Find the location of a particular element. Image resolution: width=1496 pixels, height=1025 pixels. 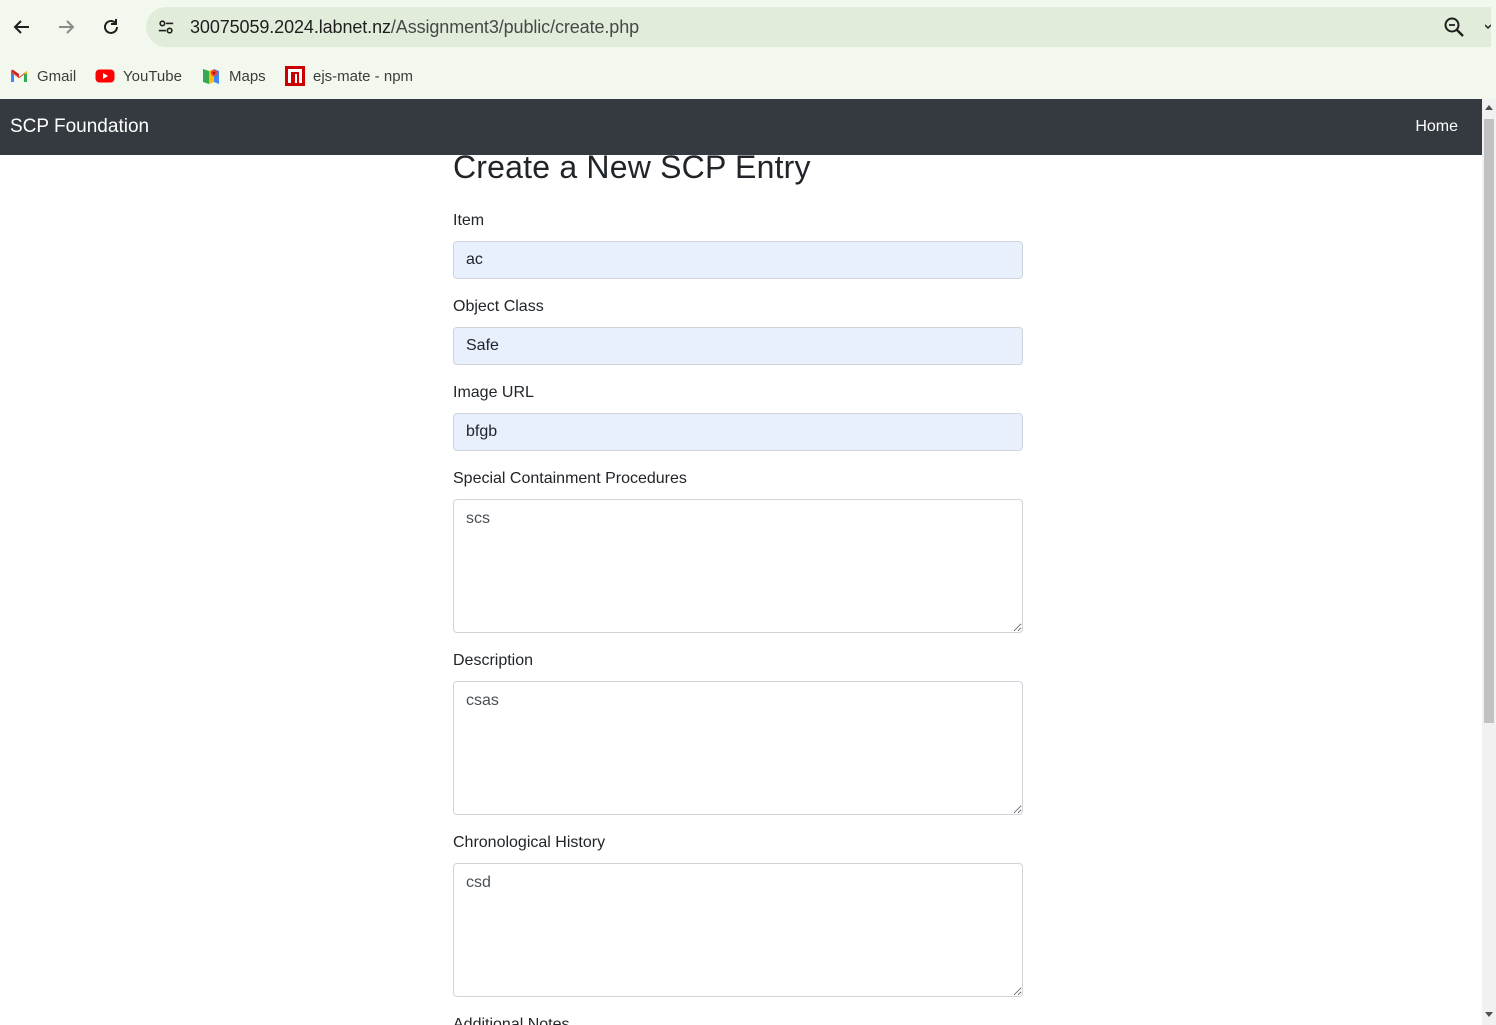

scrollbar-thumb is located at coordinates (1489, 421).